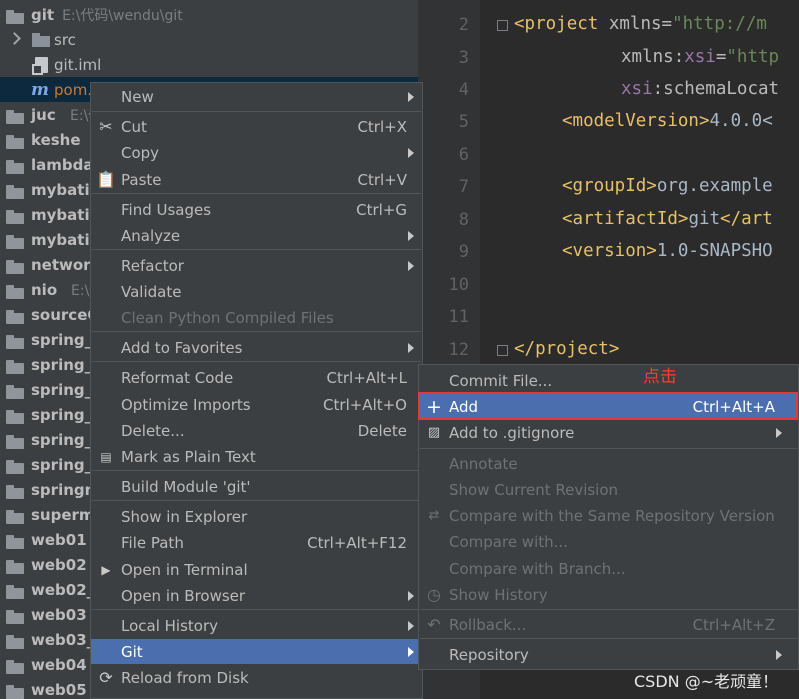  Describe the element at coordinates (63, 589) in the screenshot. I see `tree-module-name: web02_` at that location.